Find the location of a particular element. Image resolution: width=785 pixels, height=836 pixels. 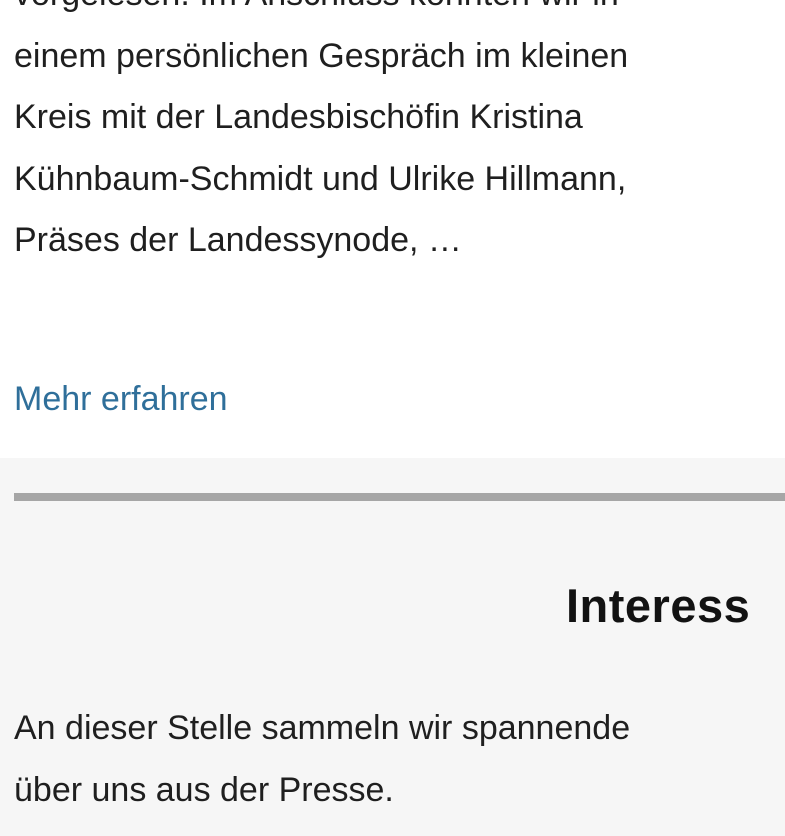

press-intro-line: An dieser Stelle sammeln wir spannende is located at coordinates (322, 728).